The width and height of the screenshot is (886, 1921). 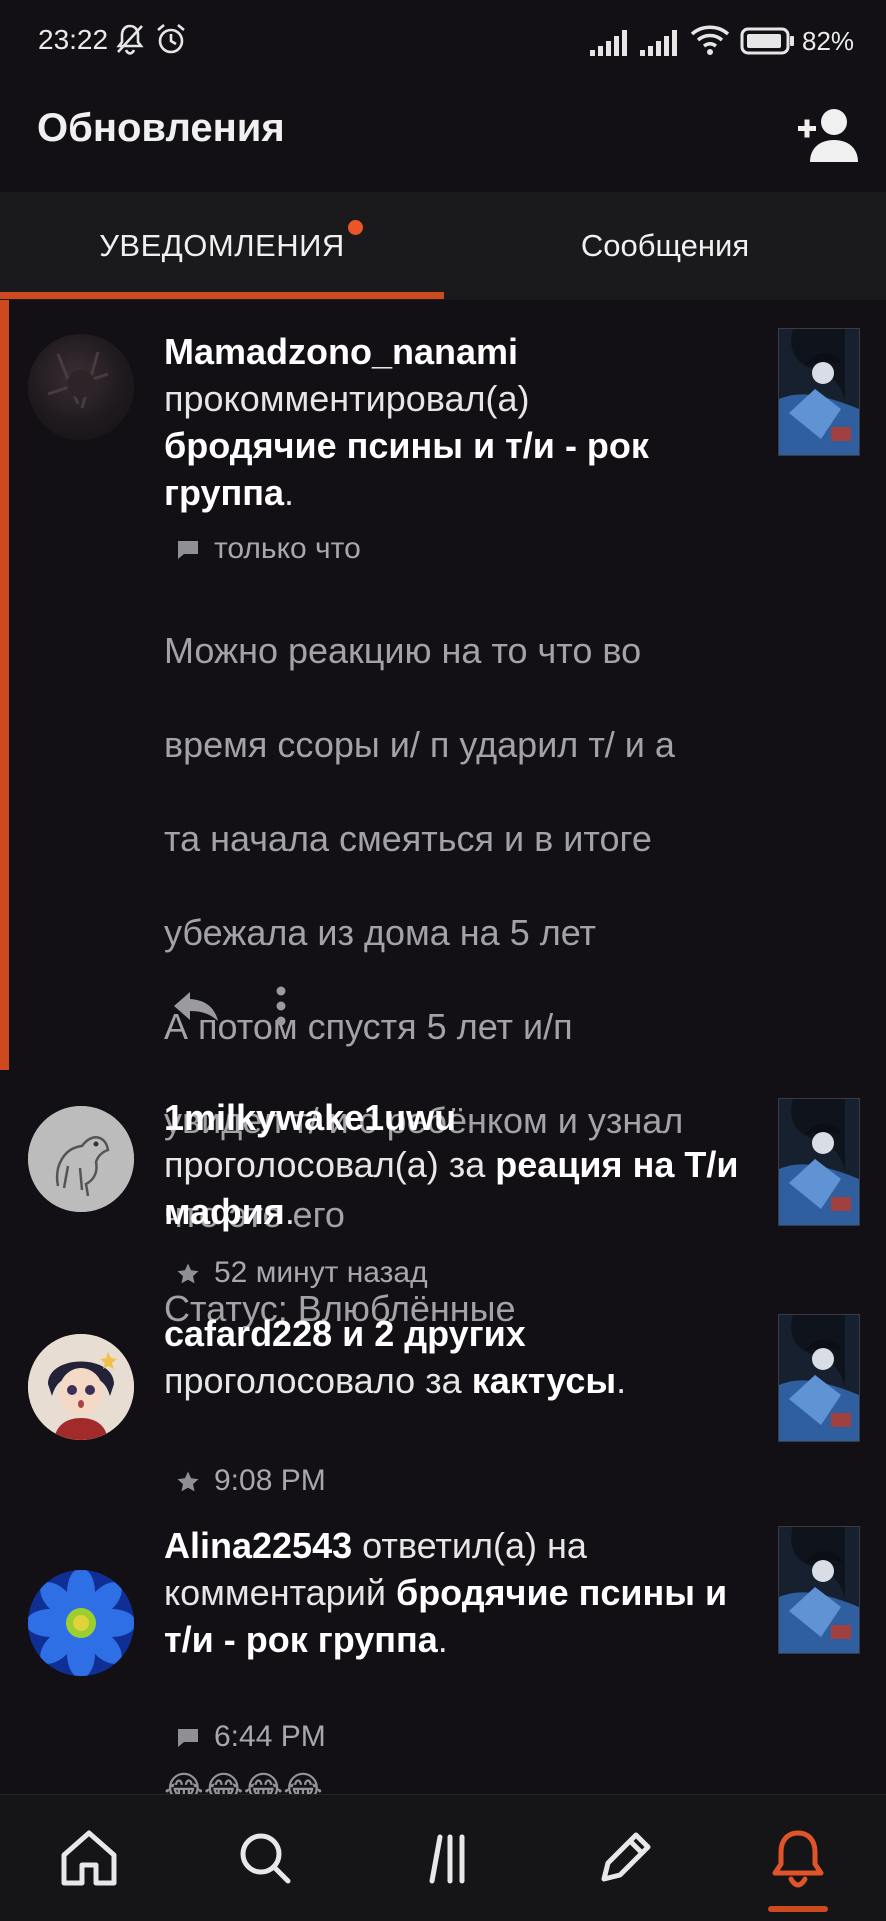 What do you see at coordinates (270, 1736) in the screenshot?
I see `timestamp: 6:44 PM` at bounding box center [270, 1736].